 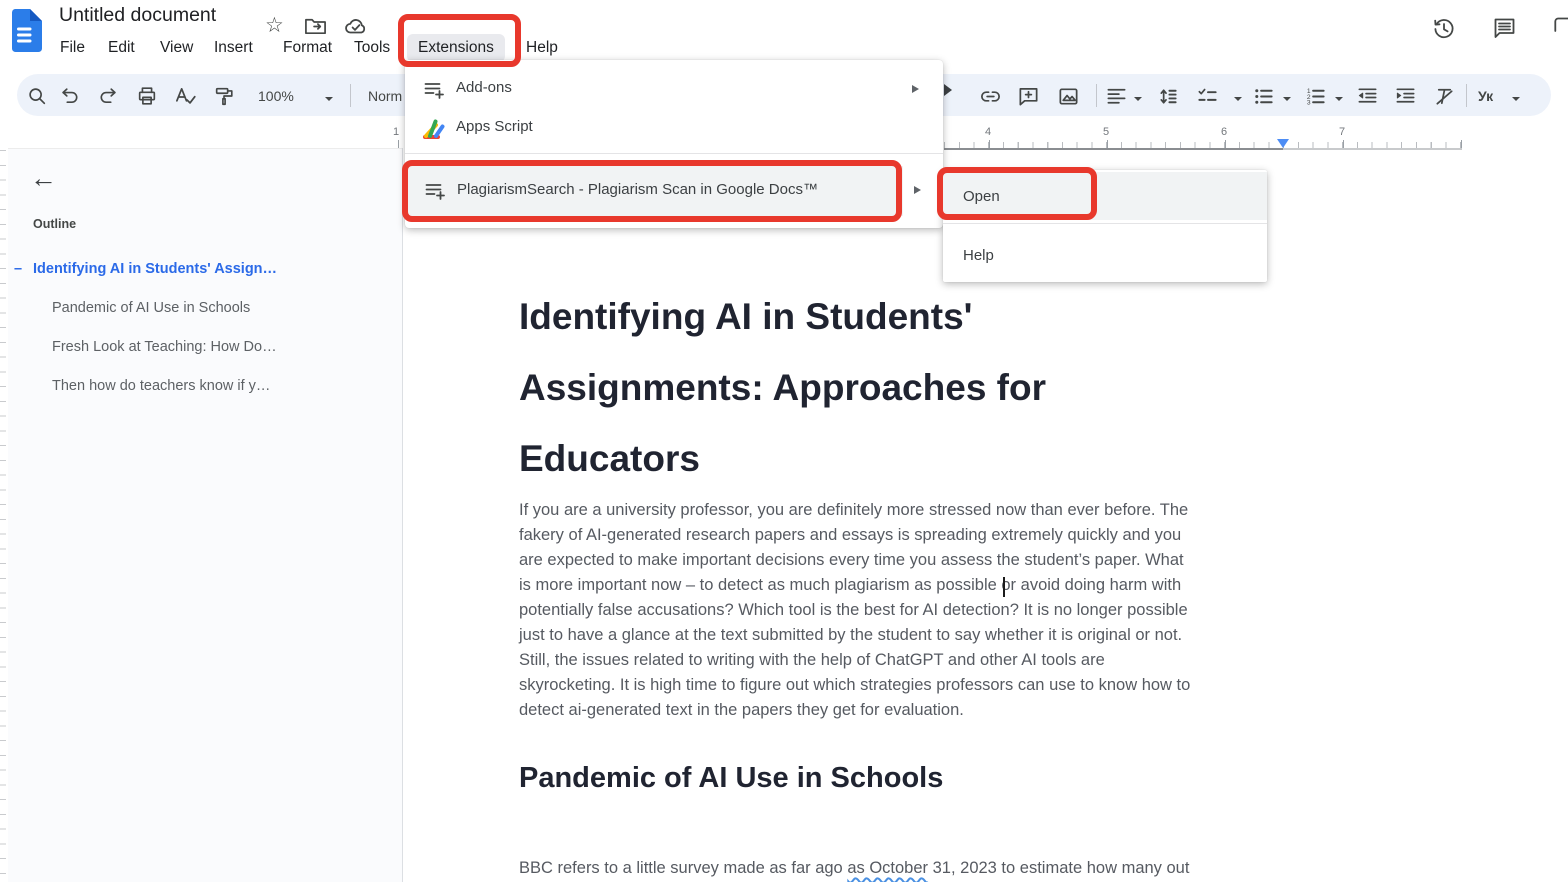 What do you see at coordinates (315, 26) in the screenshot?
I see `move-folder-icon` at bounding box center [315, 26].